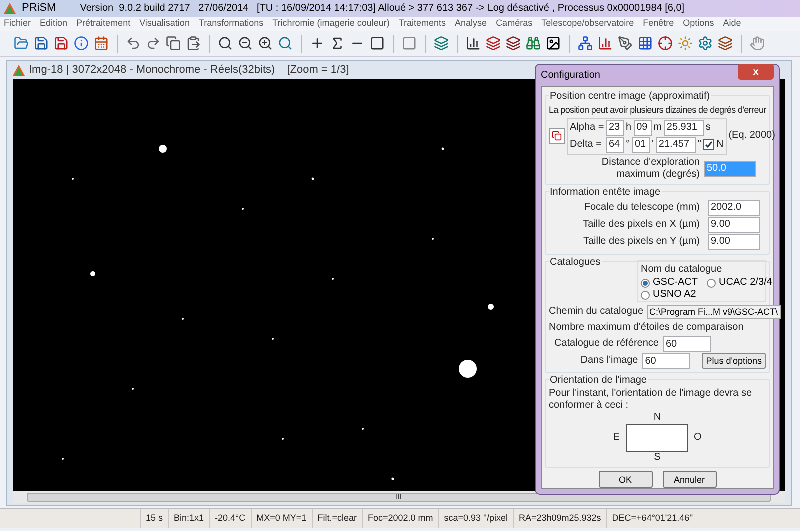 Image resolution: width=800 pixels, height=531 pixels. I want to click on checkbox, so click(708, 144).